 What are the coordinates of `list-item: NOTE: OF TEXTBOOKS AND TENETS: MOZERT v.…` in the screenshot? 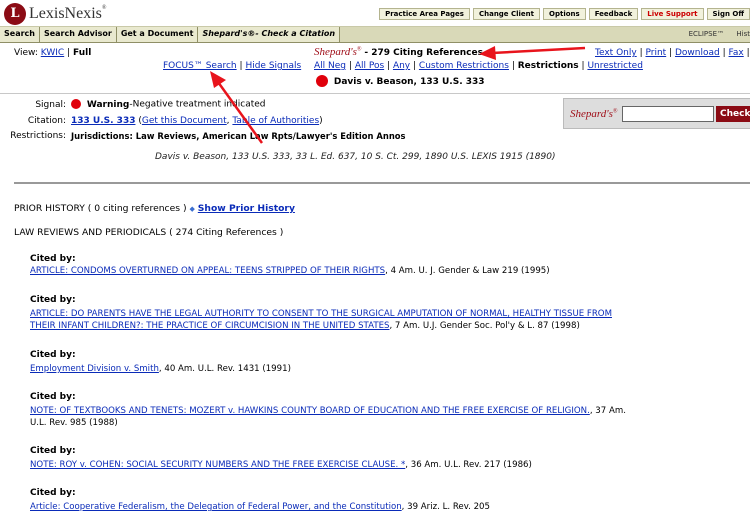 It's located at (328, 411).